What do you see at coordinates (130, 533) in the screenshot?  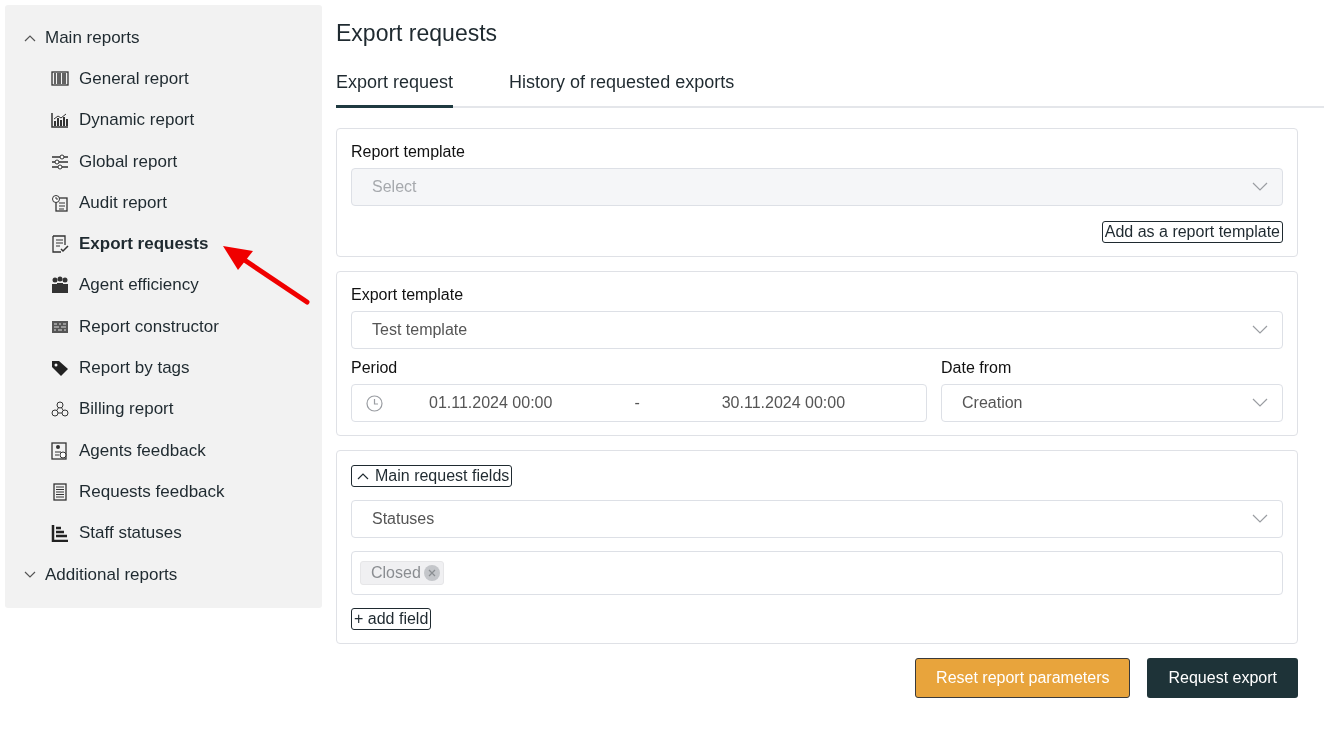 I see `item-label: Staff statuses` at bounding box center [130, 533].